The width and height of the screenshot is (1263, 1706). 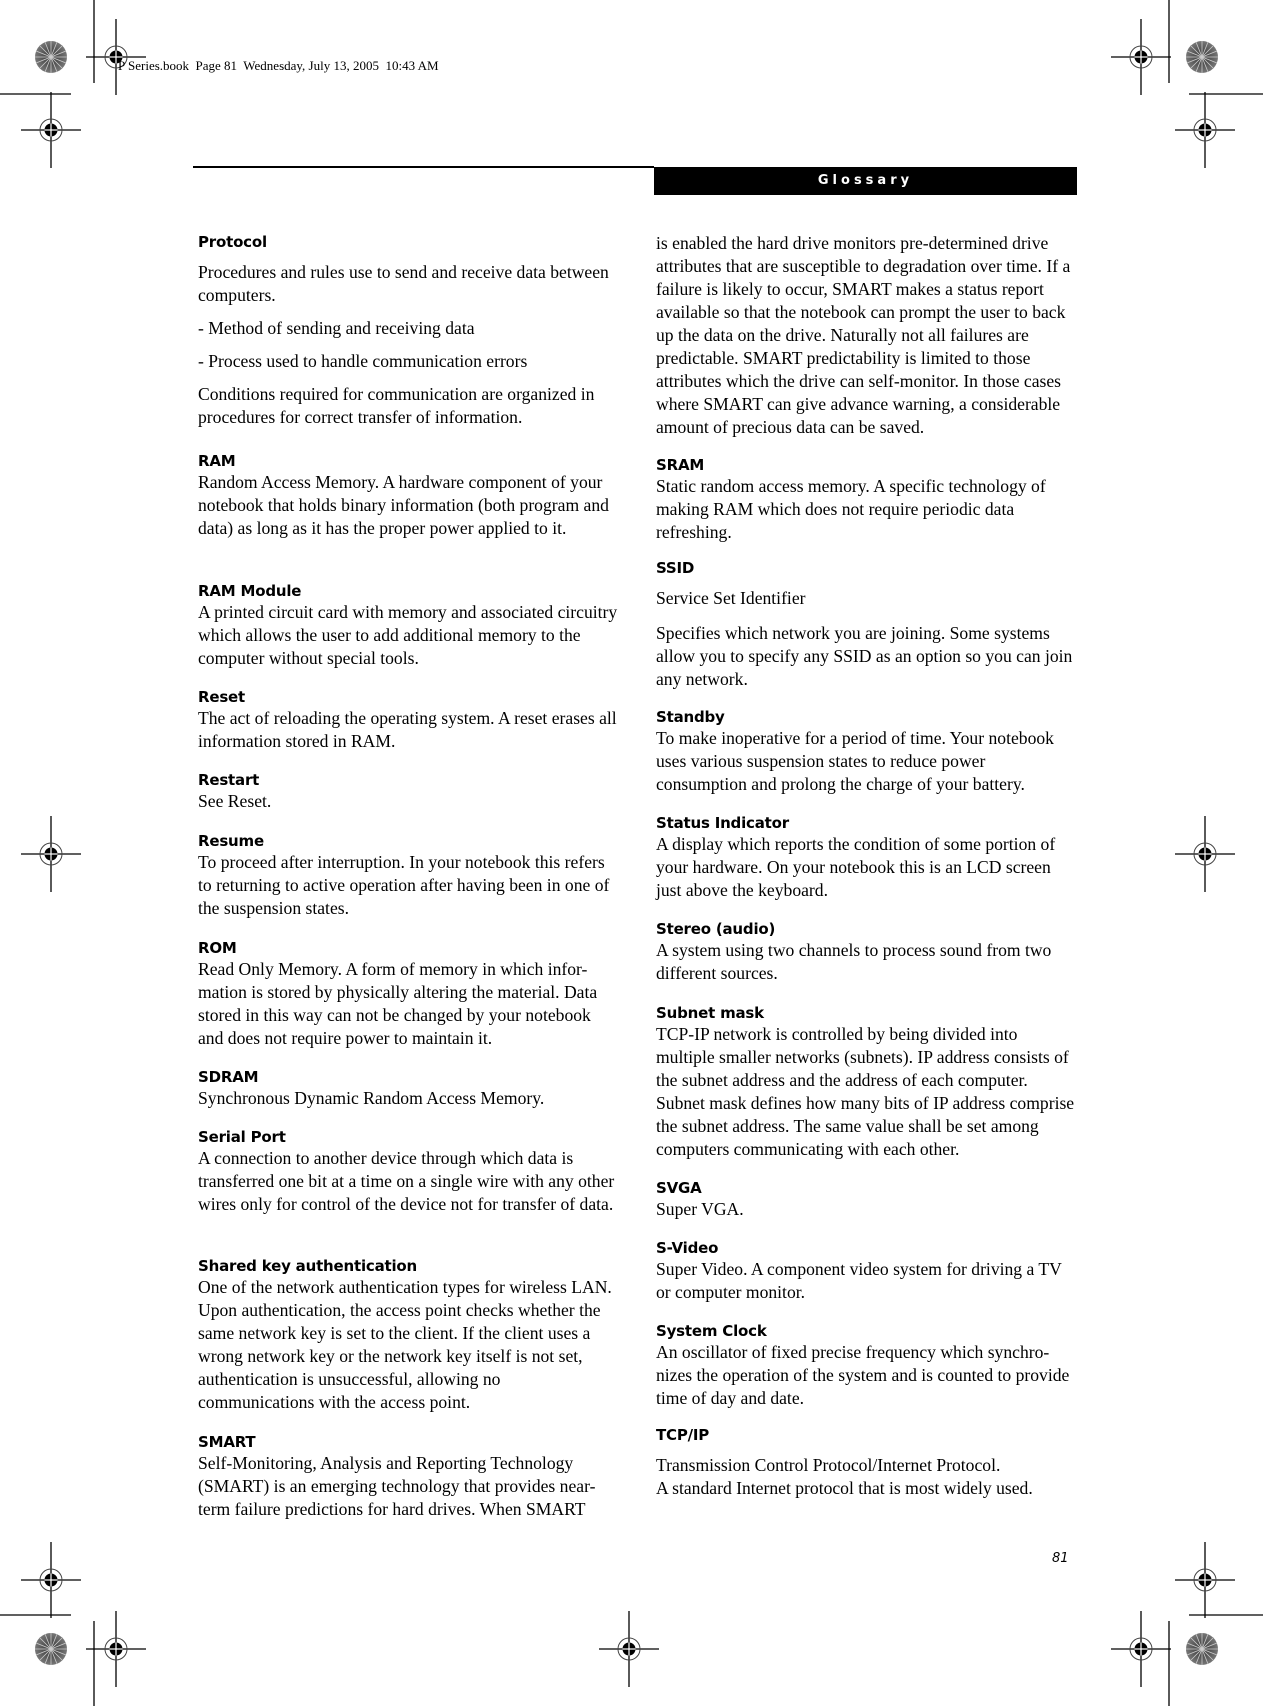 What do you see at coordinates (217, 948) in the screenshot?
I see `glossary-term: ROM` at bounding box center [217, 948].